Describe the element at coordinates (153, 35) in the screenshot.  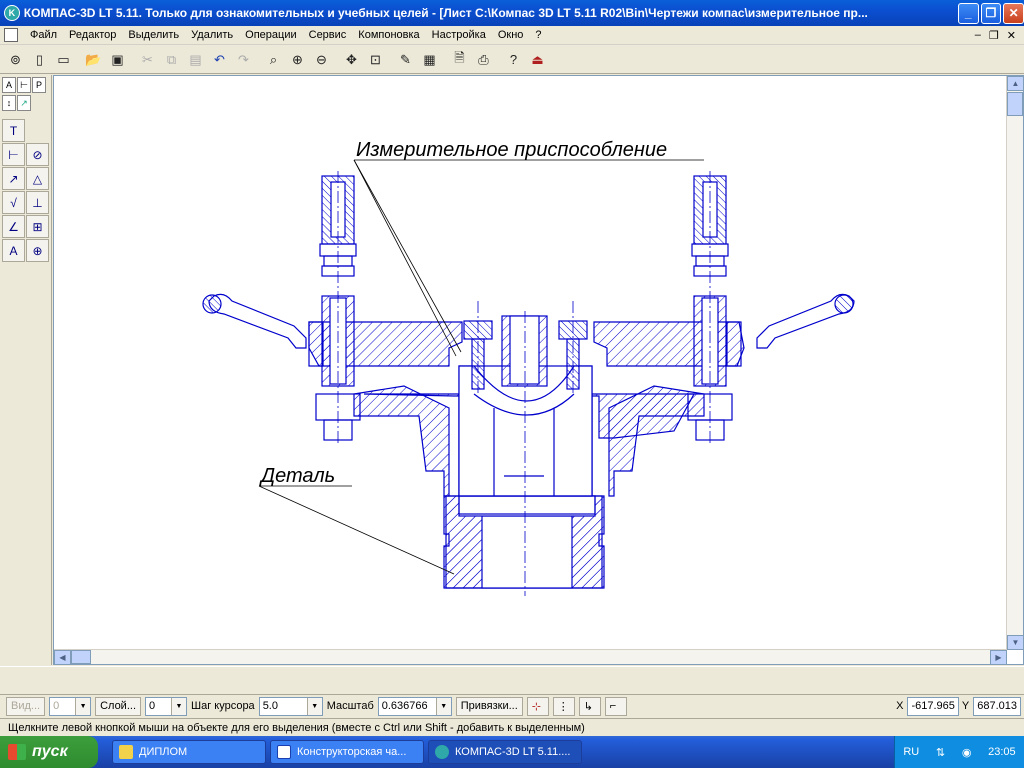
I see `menu-select: Выделить` at that location.